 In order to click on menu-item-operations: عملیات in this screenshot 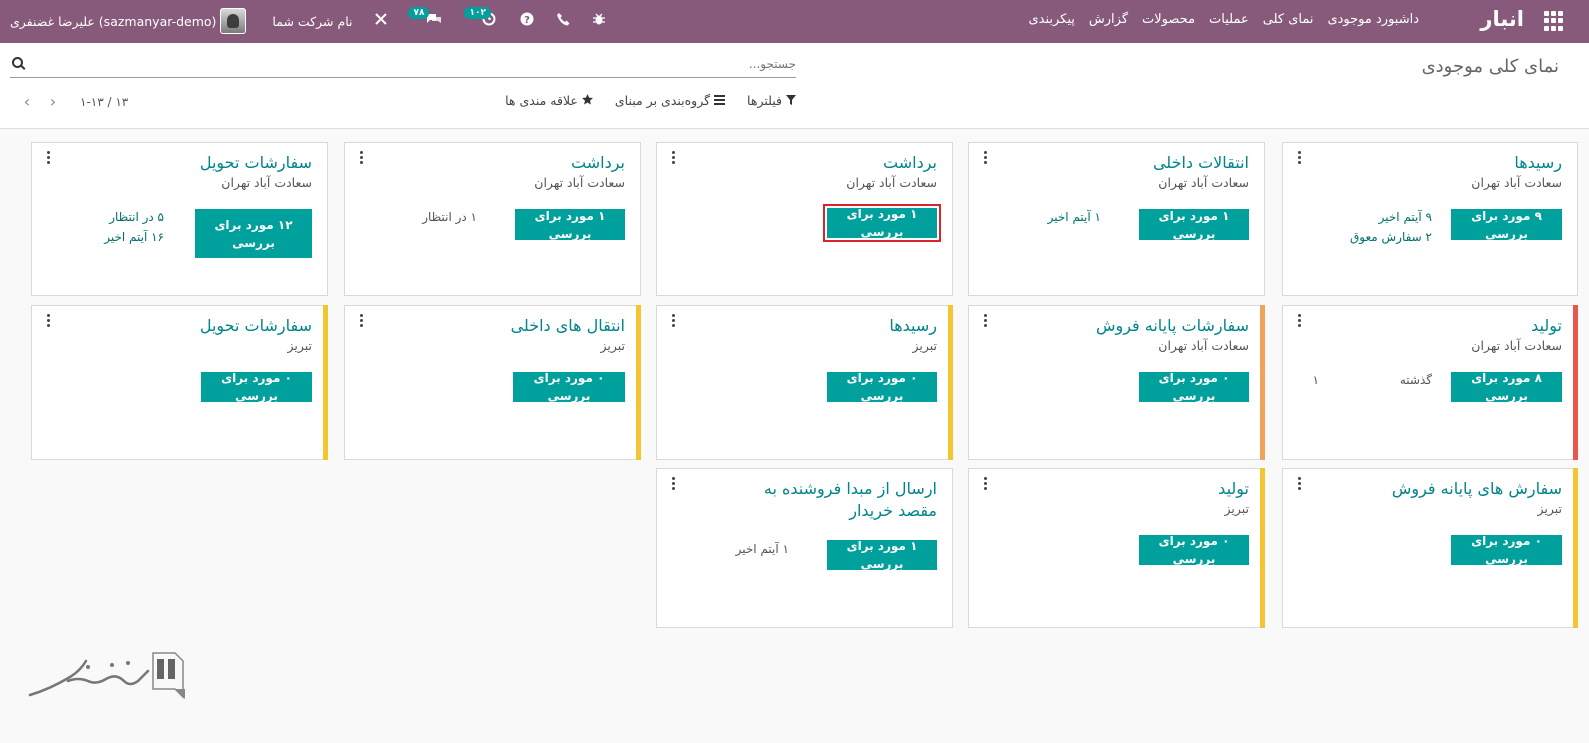, I will do `click(1229, 19)`.